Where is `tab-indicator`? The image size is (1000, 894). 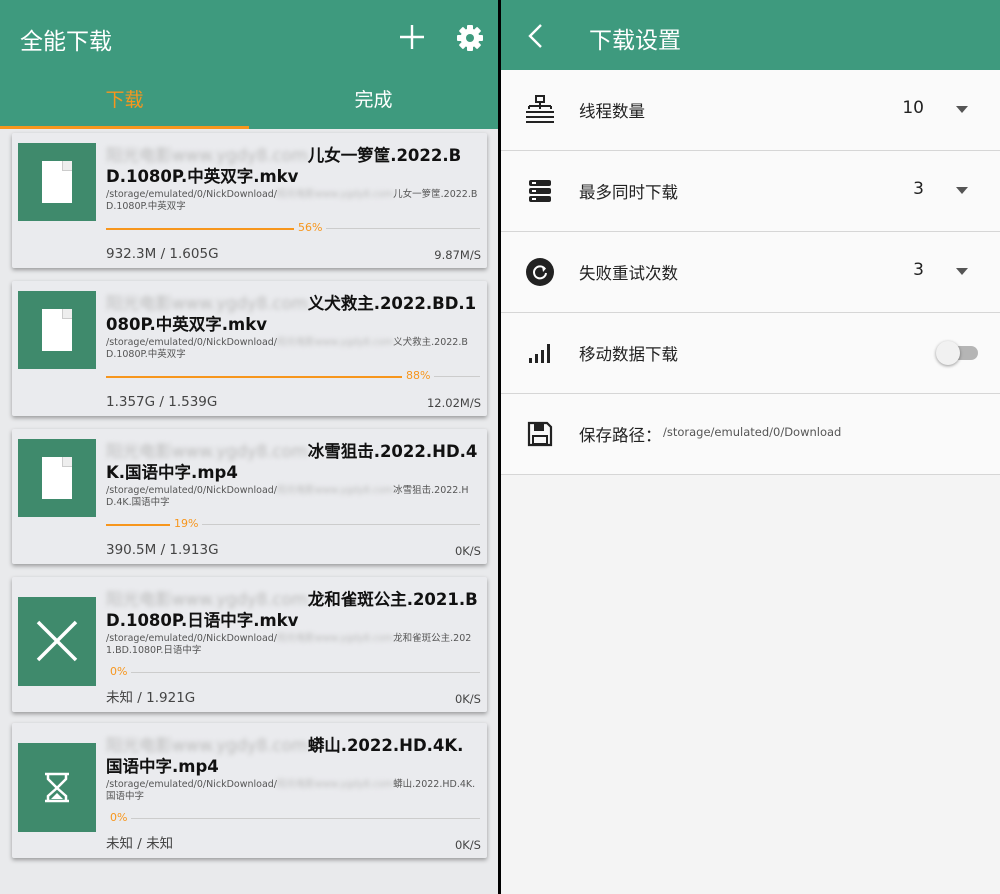 tab-indicator is located at coordinates (124, 127).